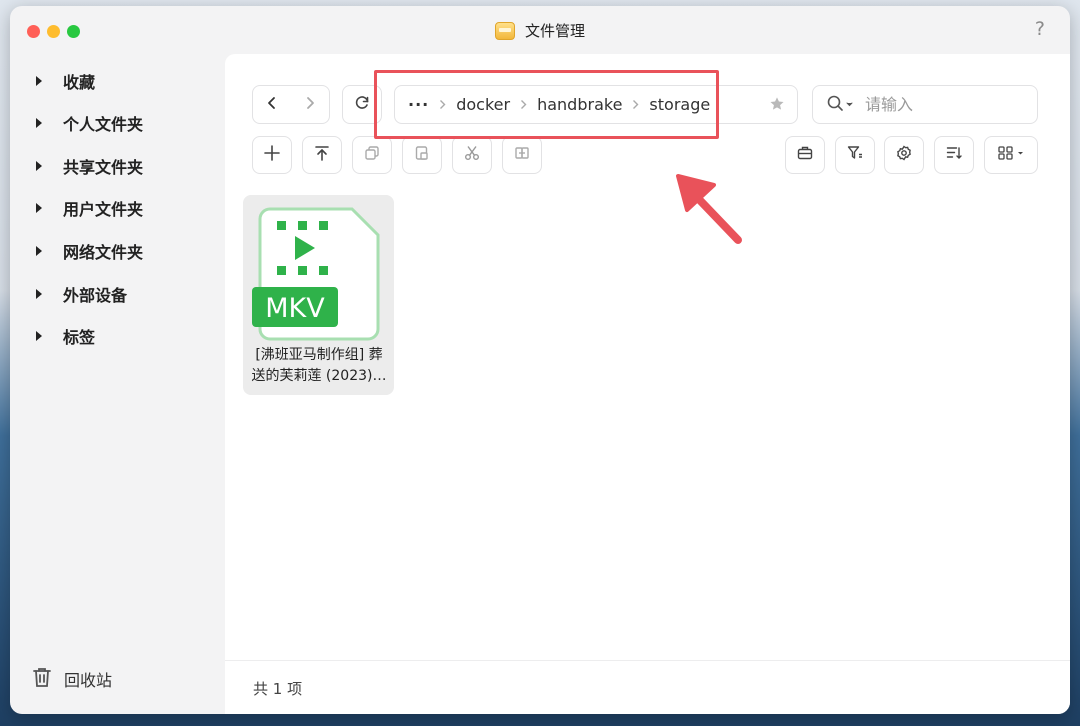  I want to click on window-title: 文件管理, so click(555, 31).